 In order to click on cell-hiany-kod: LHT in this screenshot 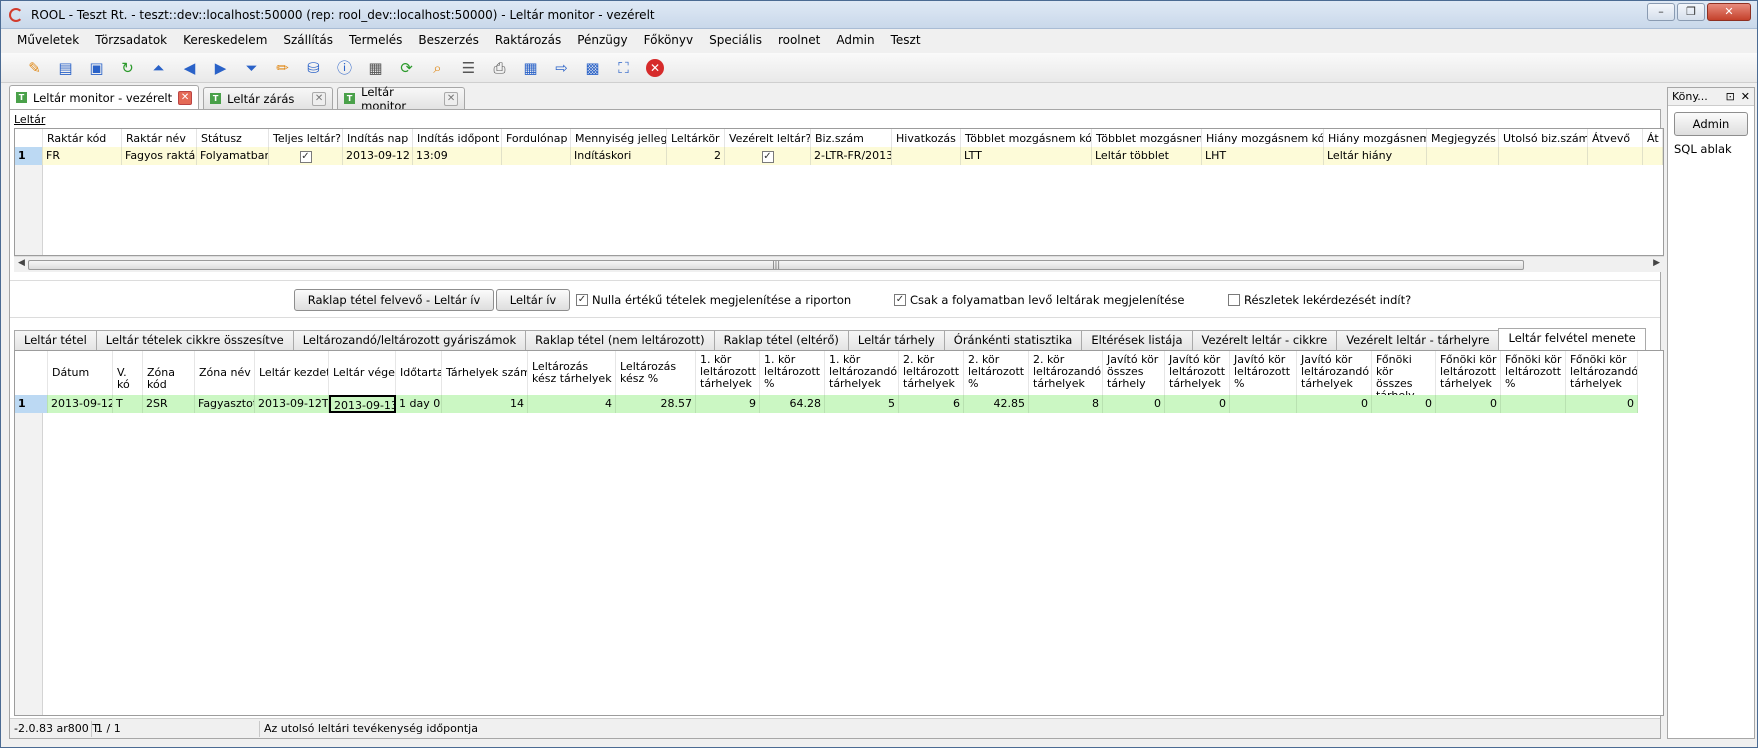, I will do `click(1263, 156)`.